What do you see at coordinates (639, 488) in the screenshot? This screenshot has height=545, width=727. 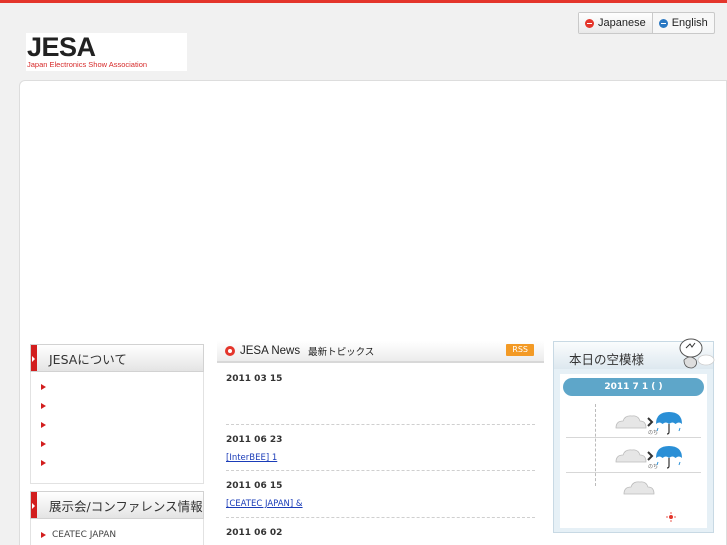 I see `cloudy-icon` at bounding box center [639, 488].